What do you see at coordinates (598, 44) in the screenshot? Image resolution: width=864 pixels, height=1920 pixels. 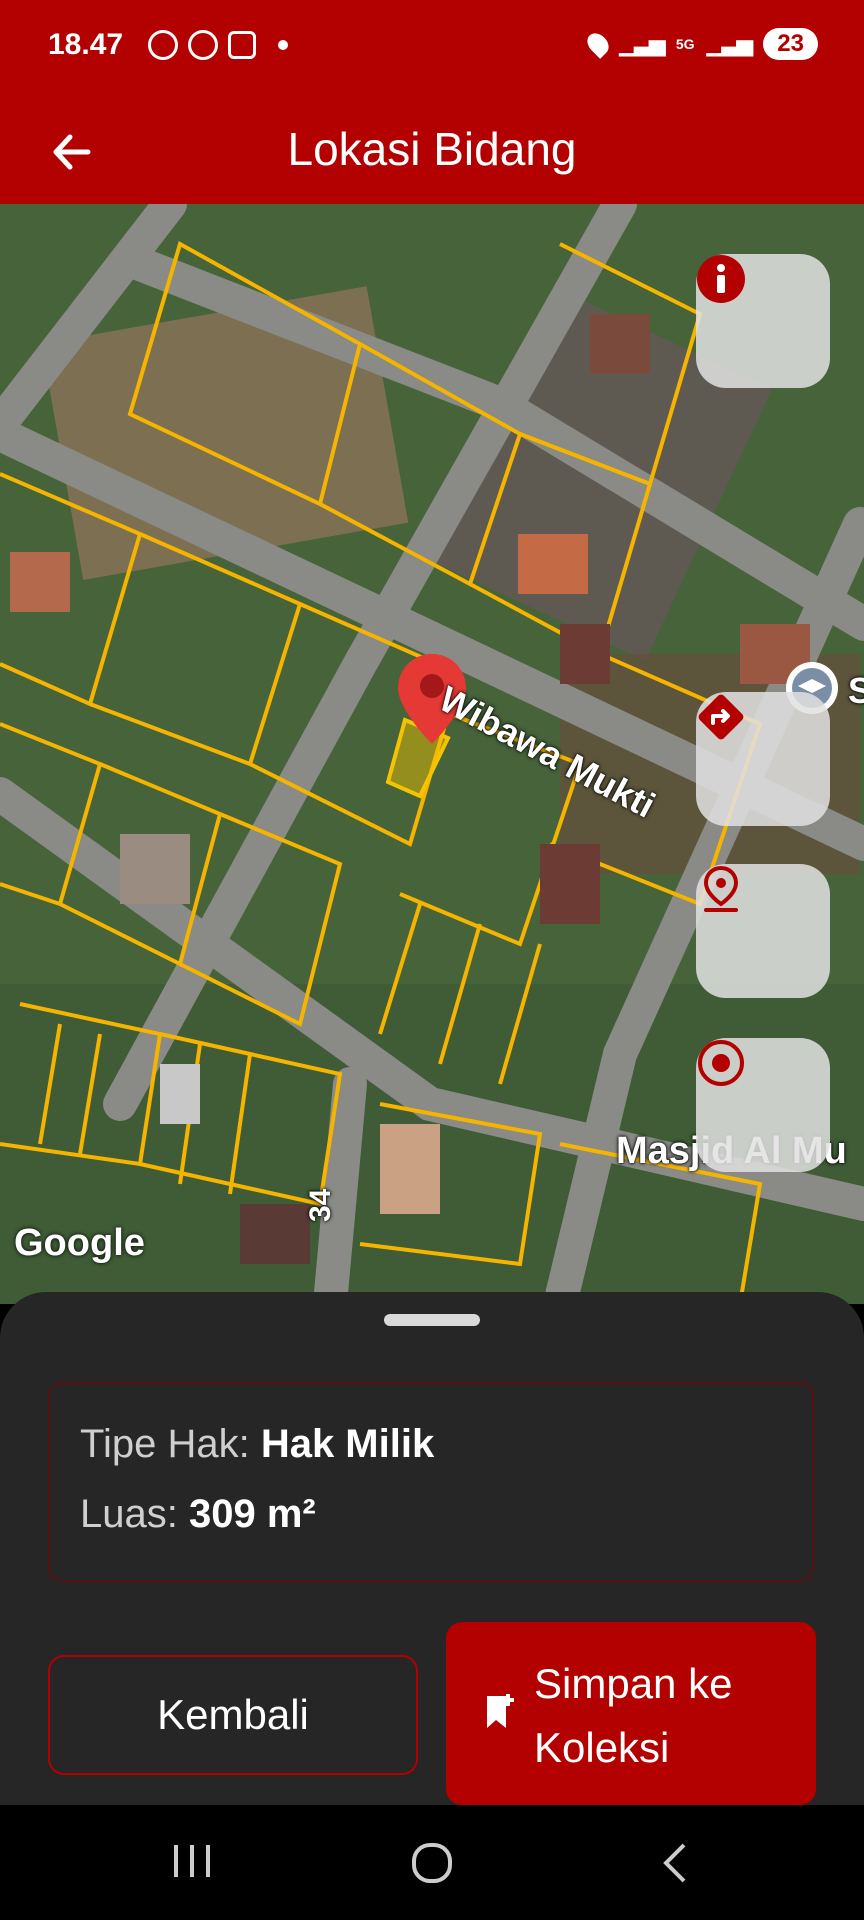 I see `location-icon` at bounding box center [598, 44].